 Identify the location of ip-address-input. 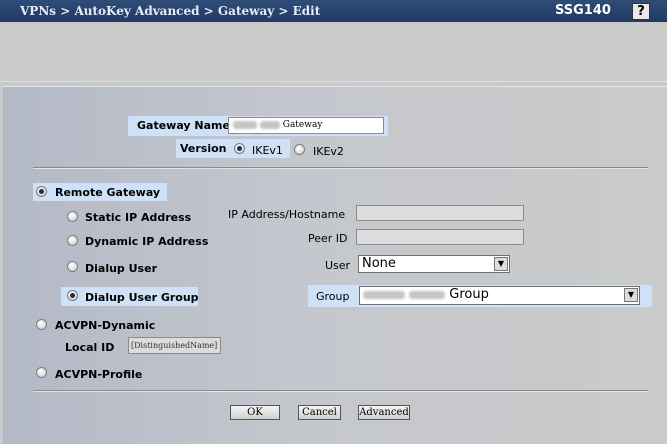
(440, 213).